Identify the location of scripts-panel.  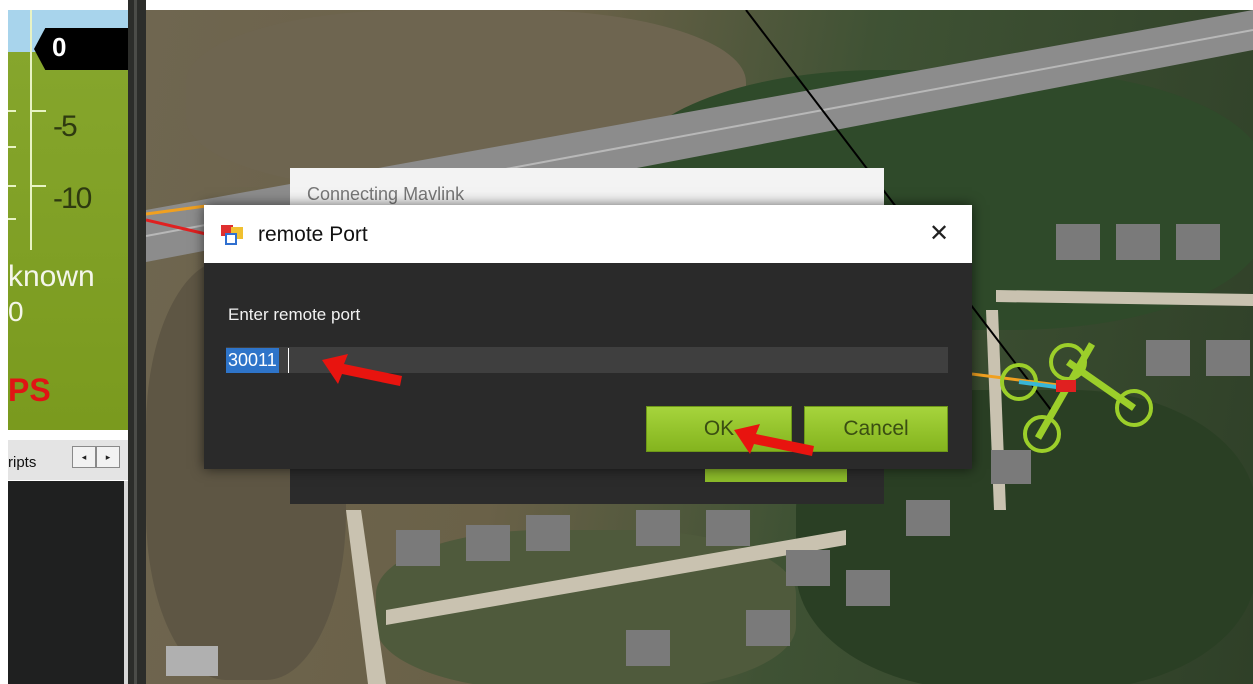
(68, 582).